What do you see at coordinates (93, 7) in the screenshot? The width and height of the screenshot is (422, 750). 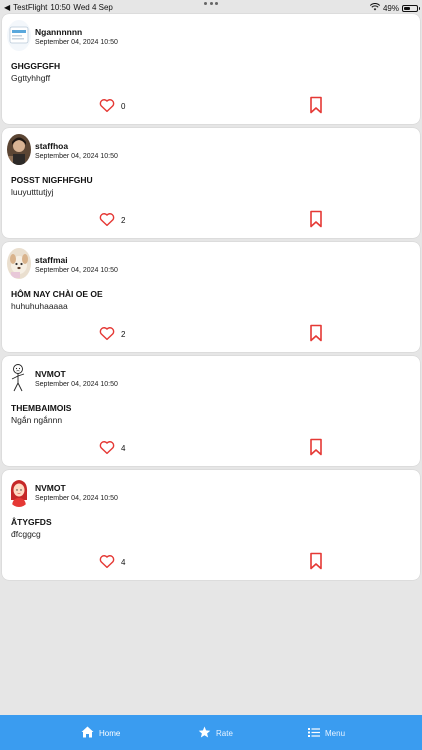 I see `status-date: Wed 4 Sep` at bounding box center [93, 7].